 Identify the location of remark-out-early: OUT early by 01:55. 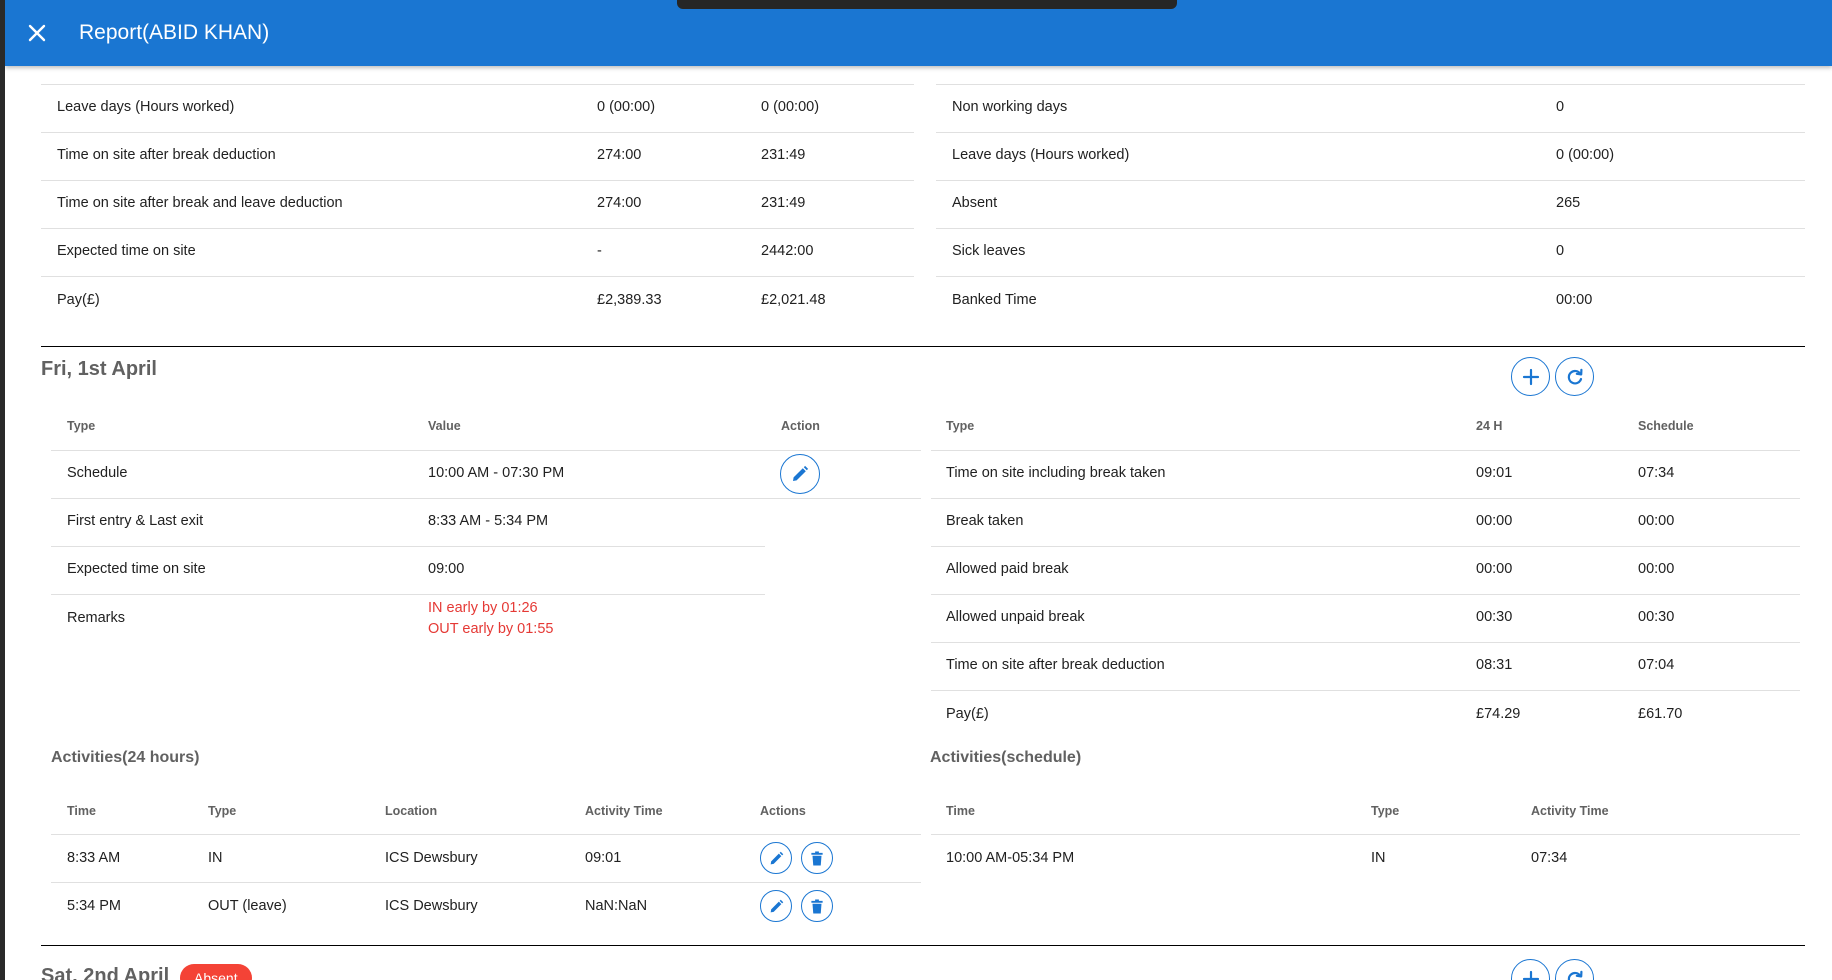
(491, 629).